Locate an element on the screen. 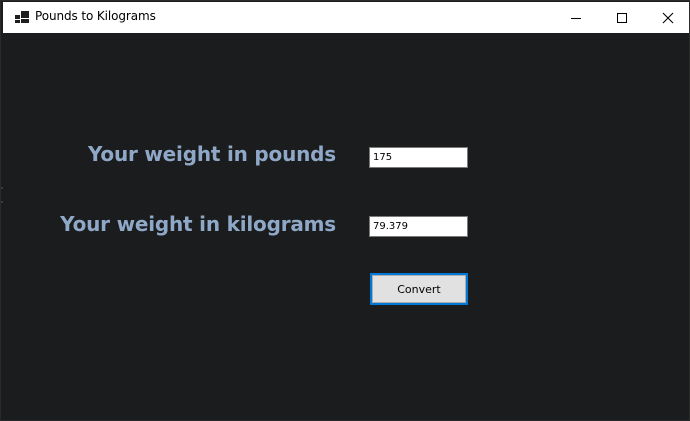  maximize-button is located at coordinates (622, 17).